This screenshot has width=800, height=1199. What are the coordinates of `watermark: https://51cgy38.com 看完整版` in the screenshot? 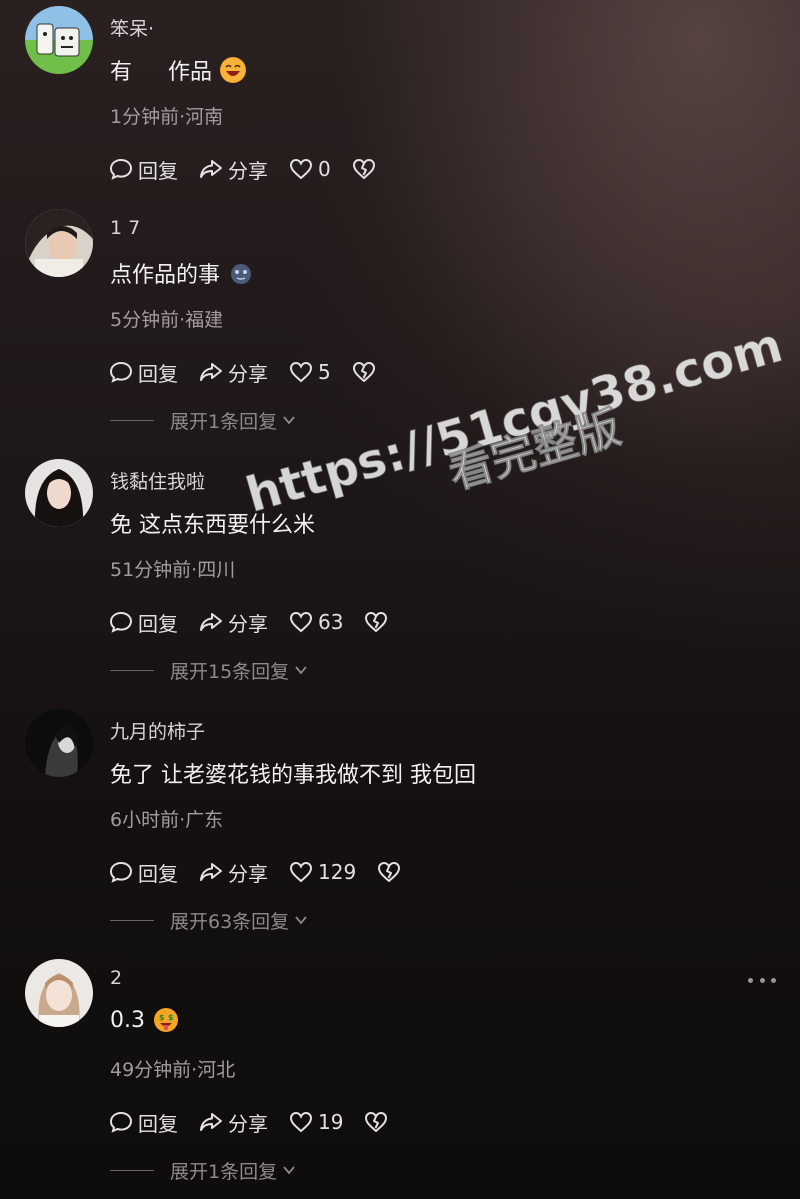 It's located at (514, 407).